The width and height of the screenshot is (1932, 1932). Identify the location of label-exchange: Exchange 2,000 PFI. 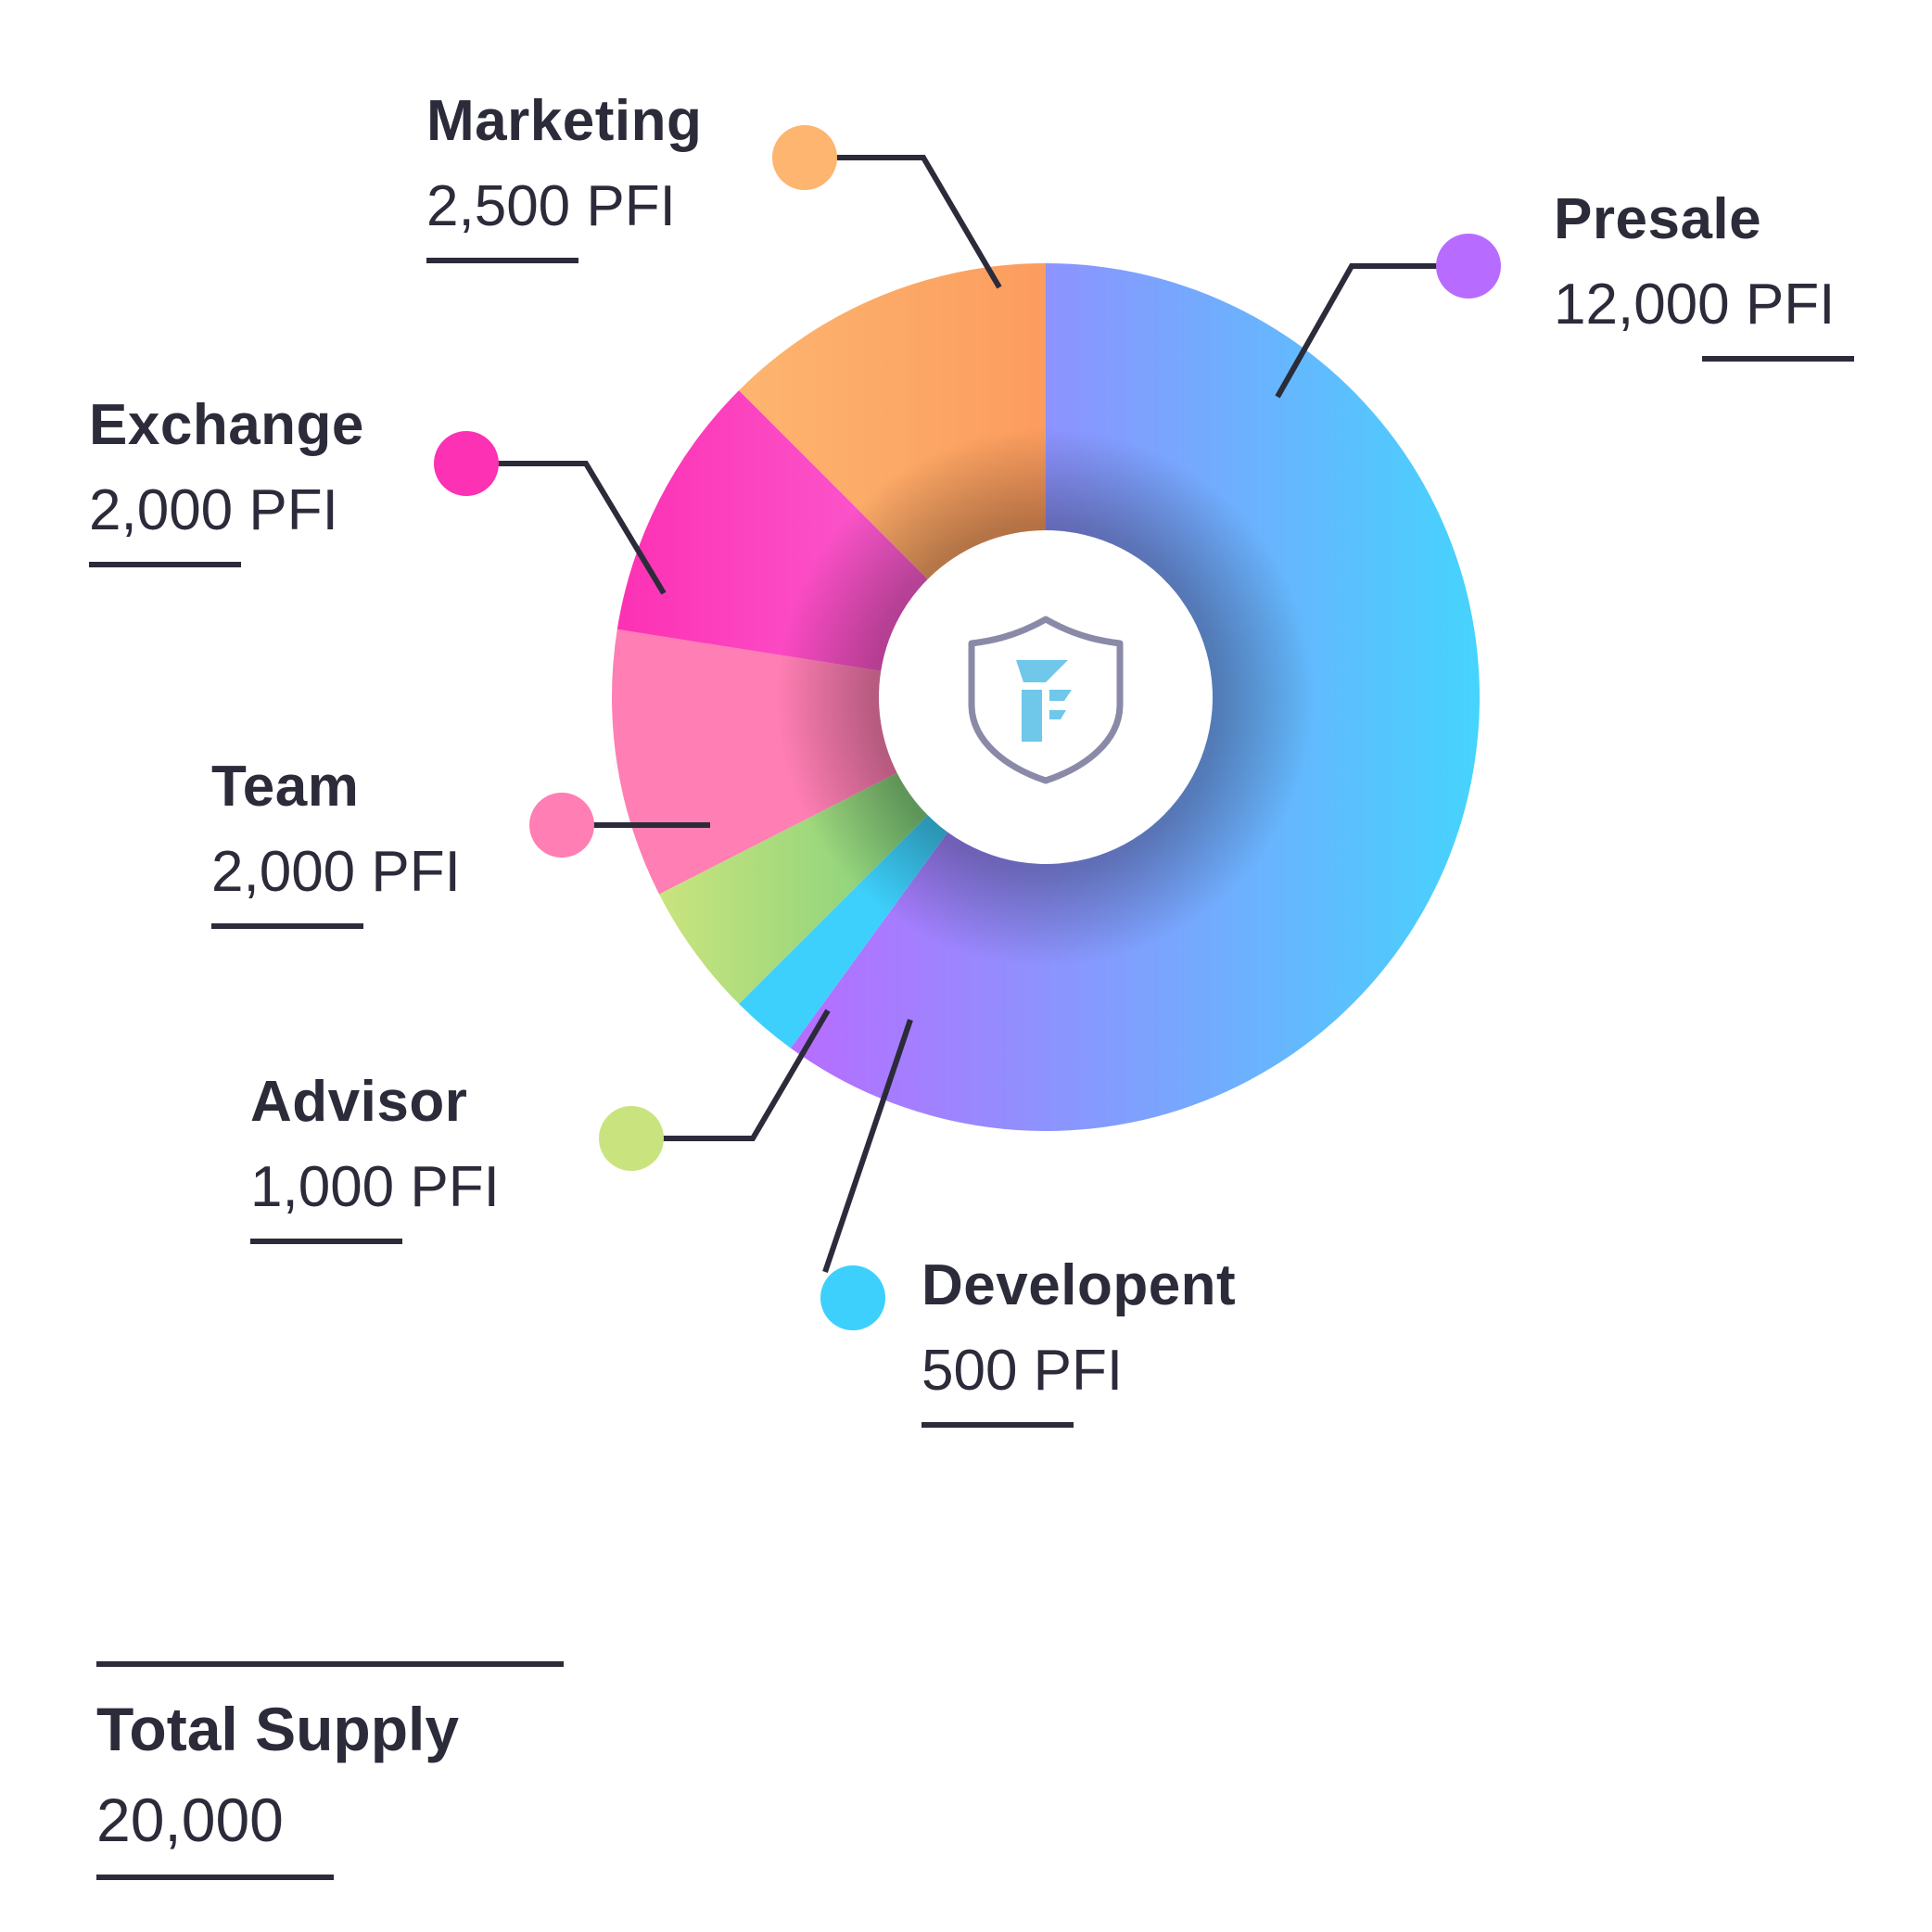
(226, 482).